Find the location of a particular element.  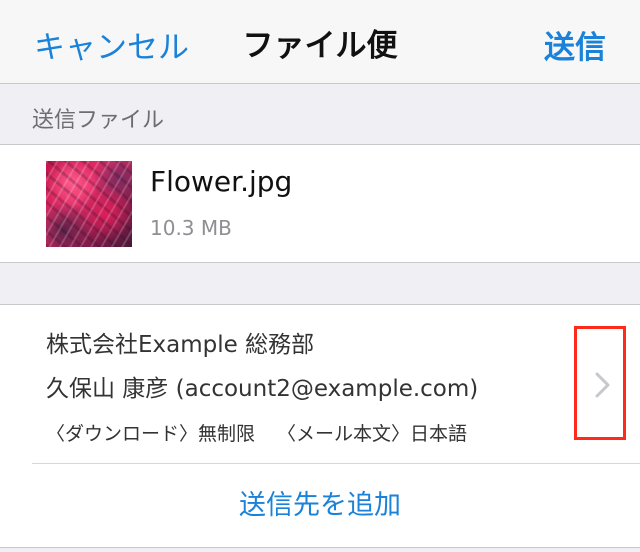

chevron-right-icon is located at coordinates (602, 385).